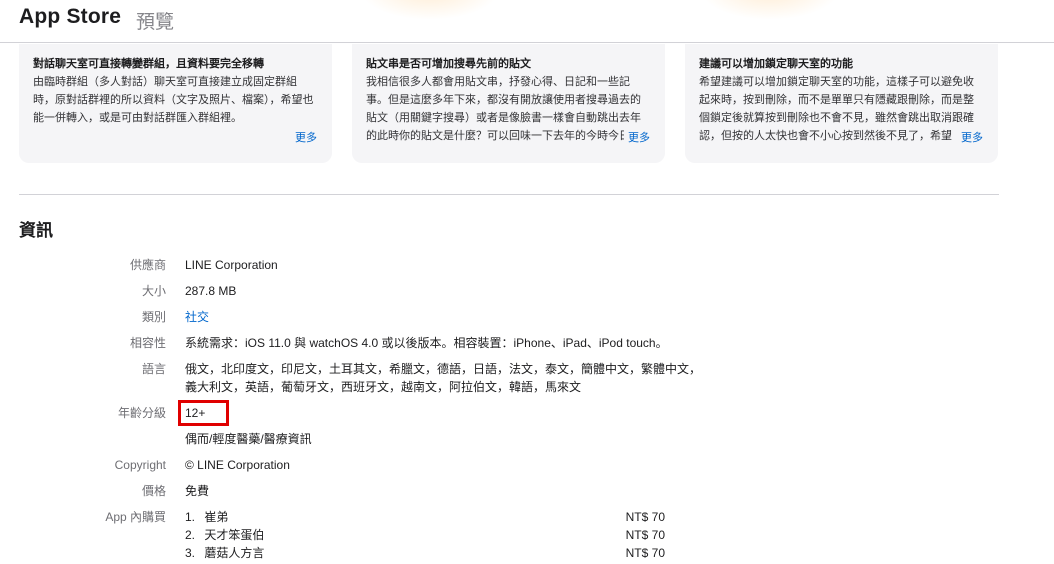 The width and height of the screenshot is (1054, 564). I want to click on section-divider, so click(509, 194).